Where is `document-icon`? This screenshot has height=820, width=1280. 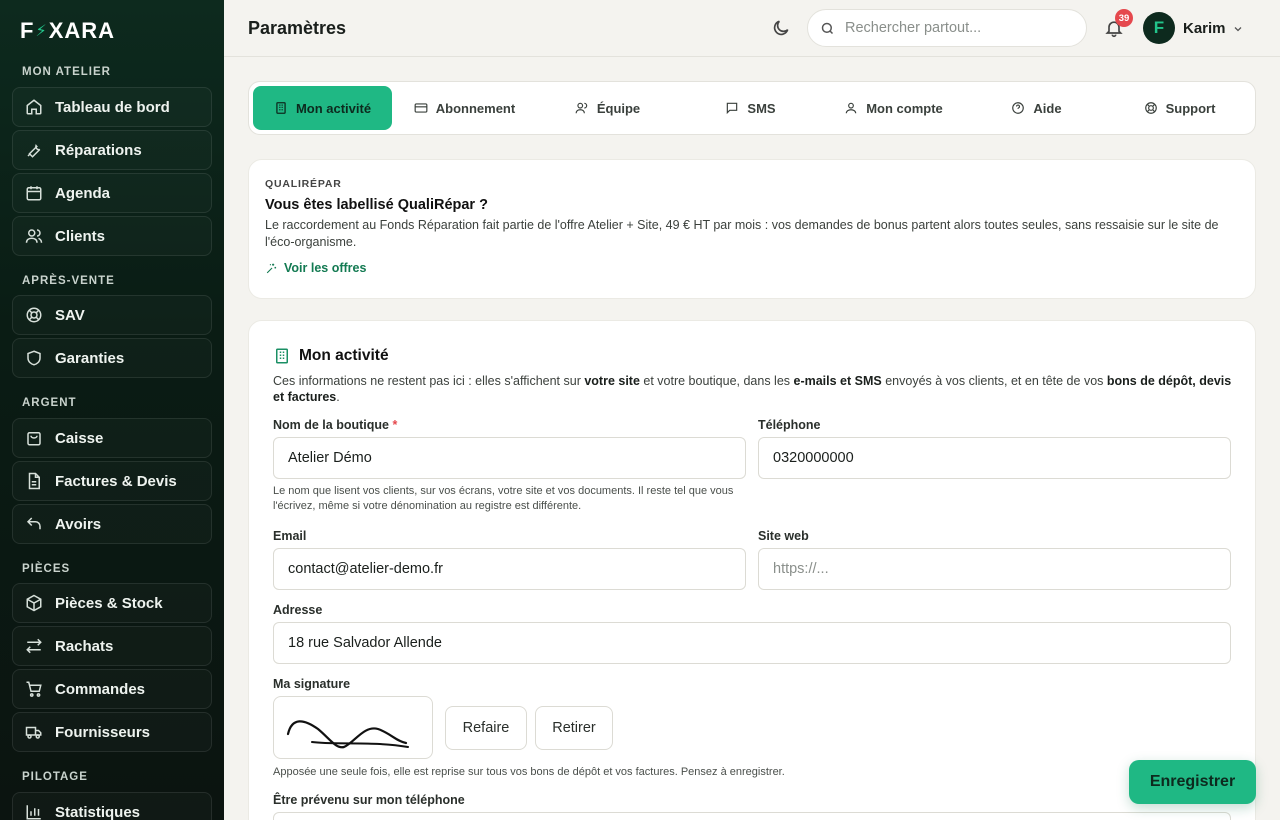
document-icon is located at coordinates (34, 481).